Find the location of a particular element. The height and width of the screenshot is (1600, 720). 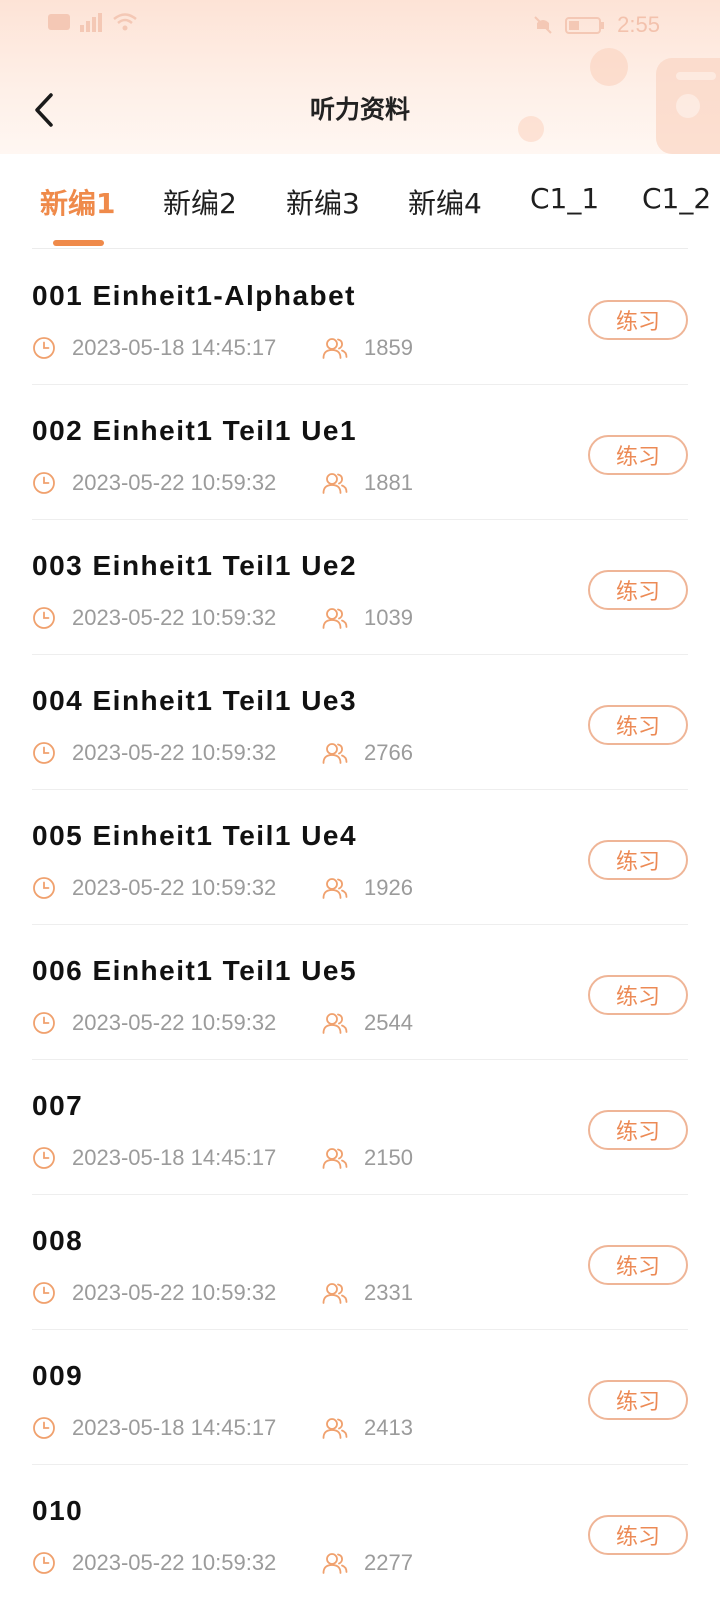

item-title: 006 Einheit1 Teil1 Ue5 is located at coordinates (195, 970).